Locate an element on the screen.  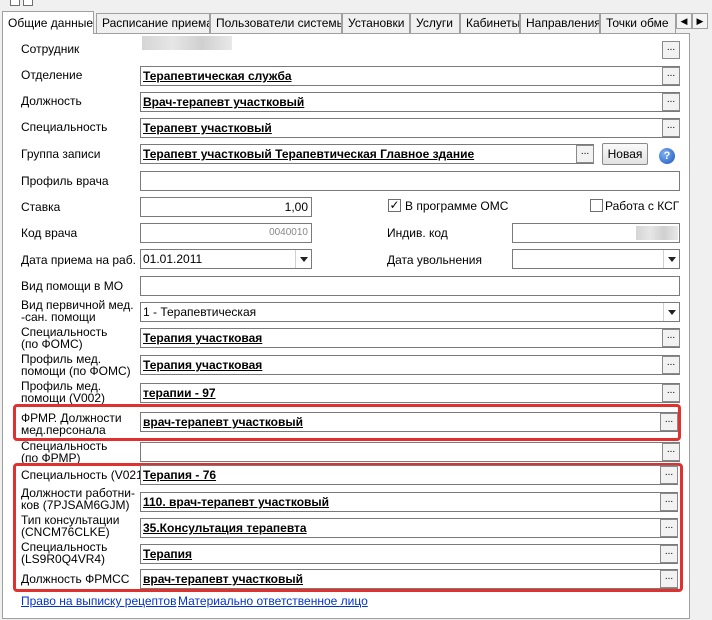
hire-date-dropdown-icon is located at coordinates (303, 259).